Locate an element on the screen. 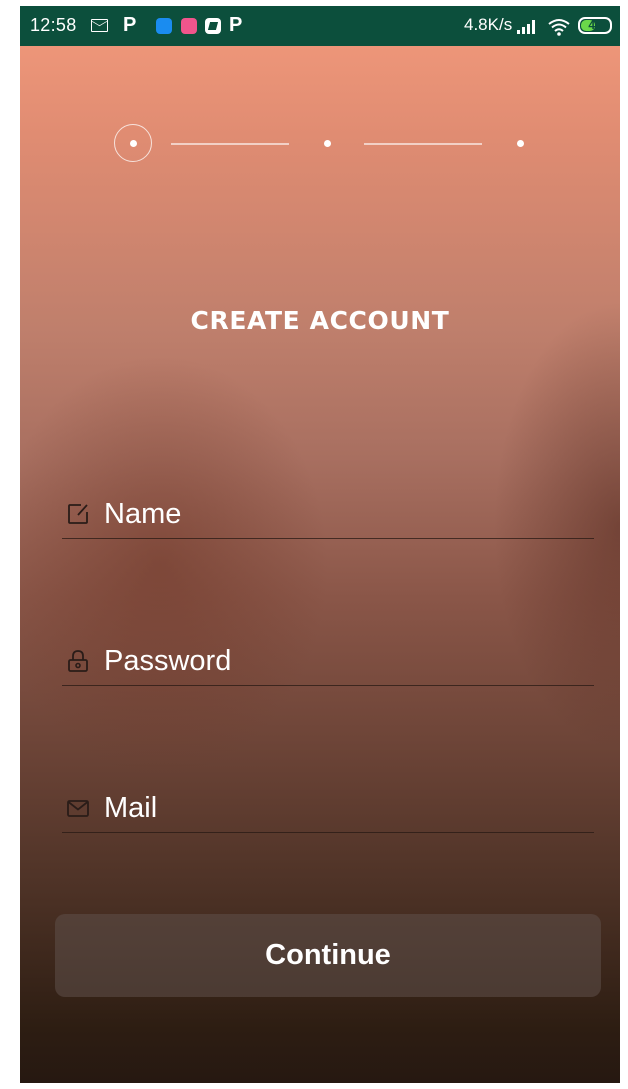 The height and width of the screenshot is (1089, 628). lock-icon is located at coordinates (78, 661).